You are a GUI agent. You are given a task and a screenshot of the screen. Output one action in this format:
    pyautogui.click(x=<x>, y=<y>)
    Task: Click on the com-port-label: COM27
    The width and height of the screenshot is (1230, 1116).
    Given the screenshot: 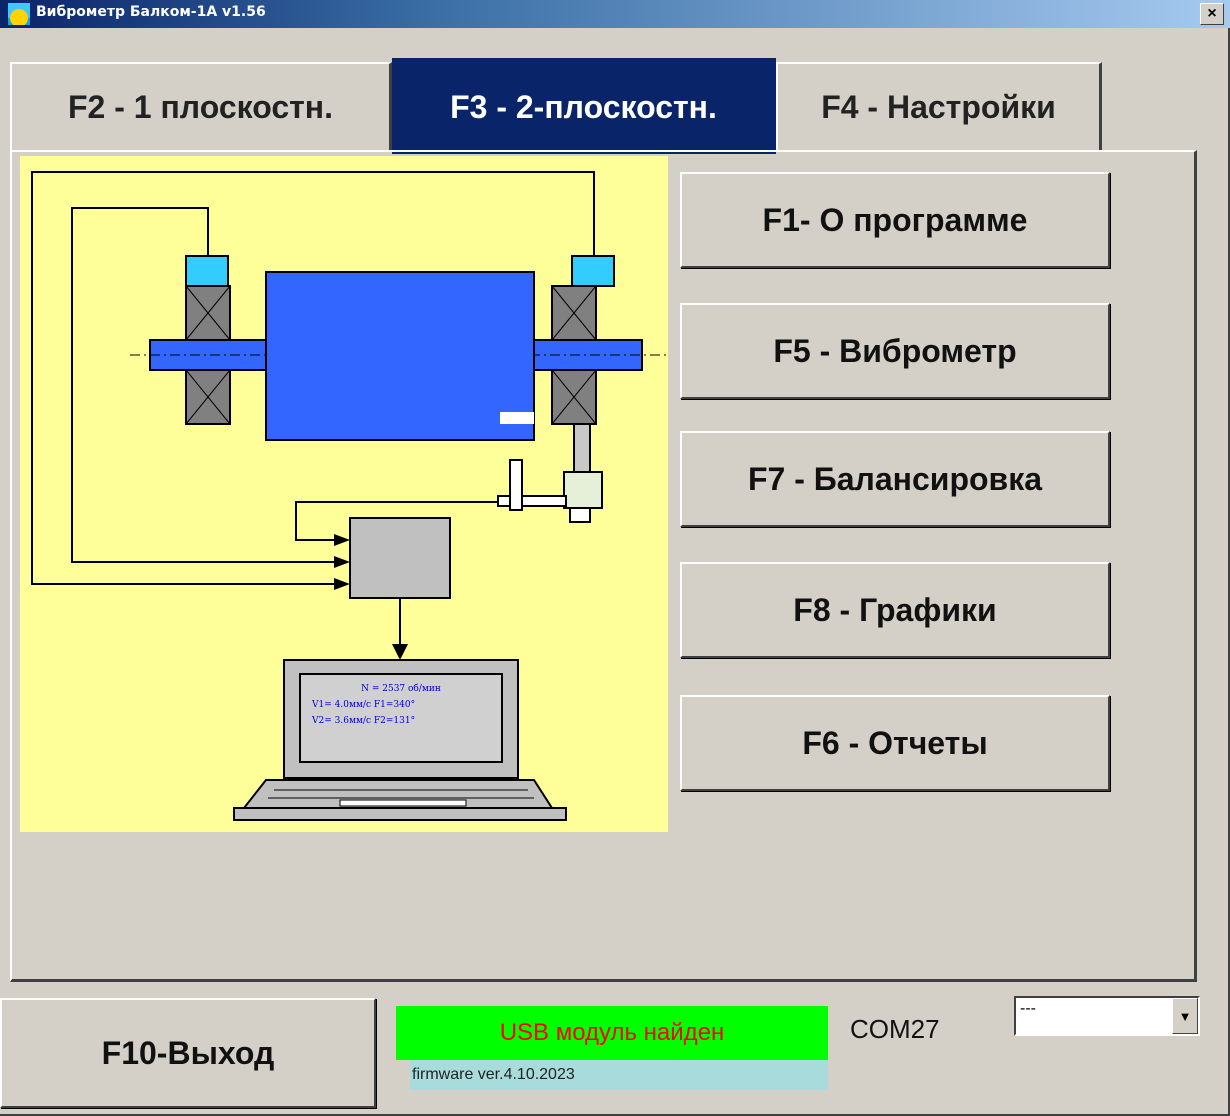 What is the action you would take?
    pyautogui.click(x=895, y=1029)
    